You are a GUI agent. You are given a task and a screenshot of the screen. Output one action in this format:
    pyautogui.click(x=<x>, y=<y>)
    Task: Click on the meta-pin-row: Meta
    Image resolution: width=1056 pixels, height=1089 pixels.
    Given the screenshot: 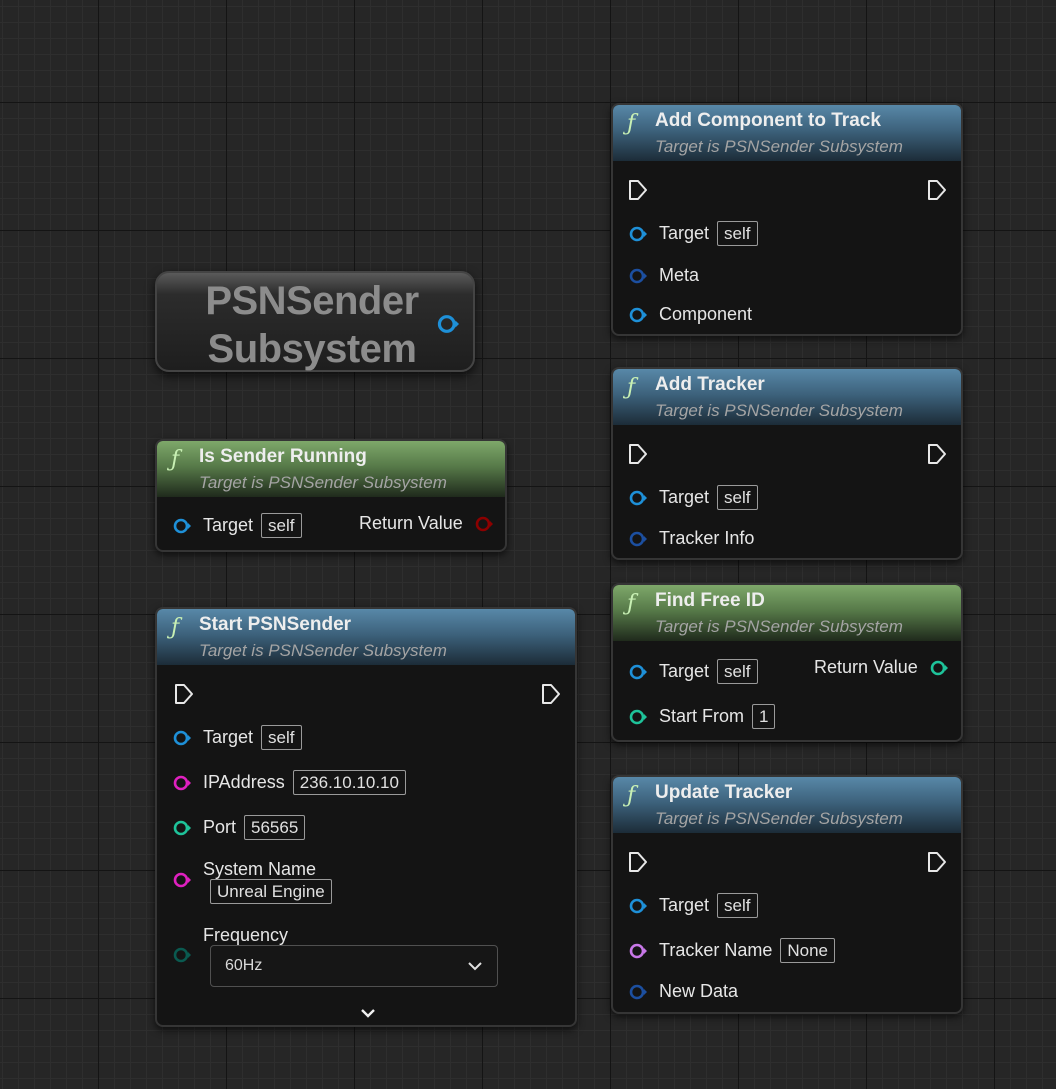 What is the action you would take?
    pyautogui.click(x=664, y=275)
    